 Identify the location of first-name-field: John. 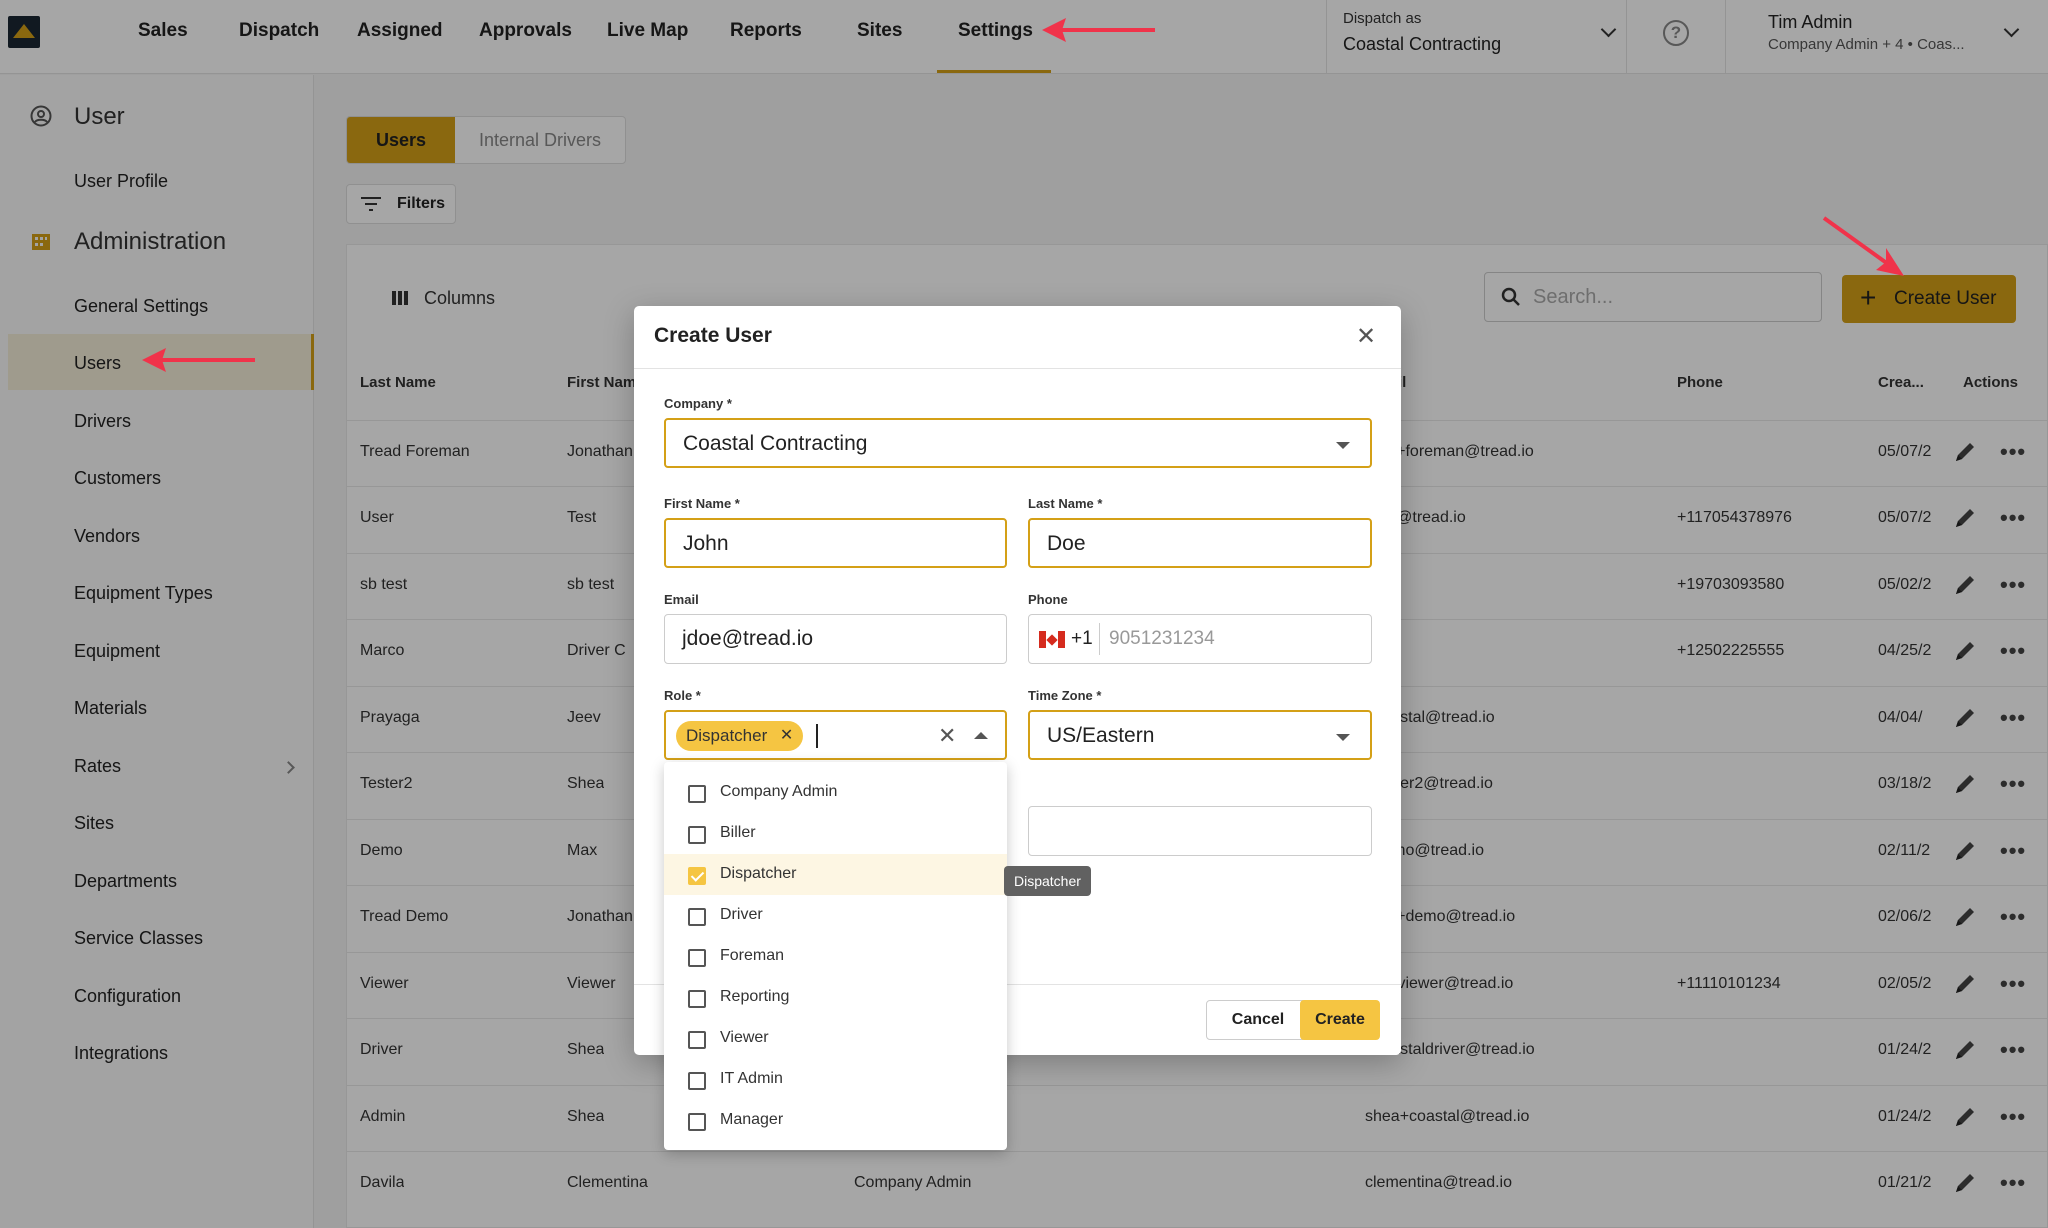
(835, 543).